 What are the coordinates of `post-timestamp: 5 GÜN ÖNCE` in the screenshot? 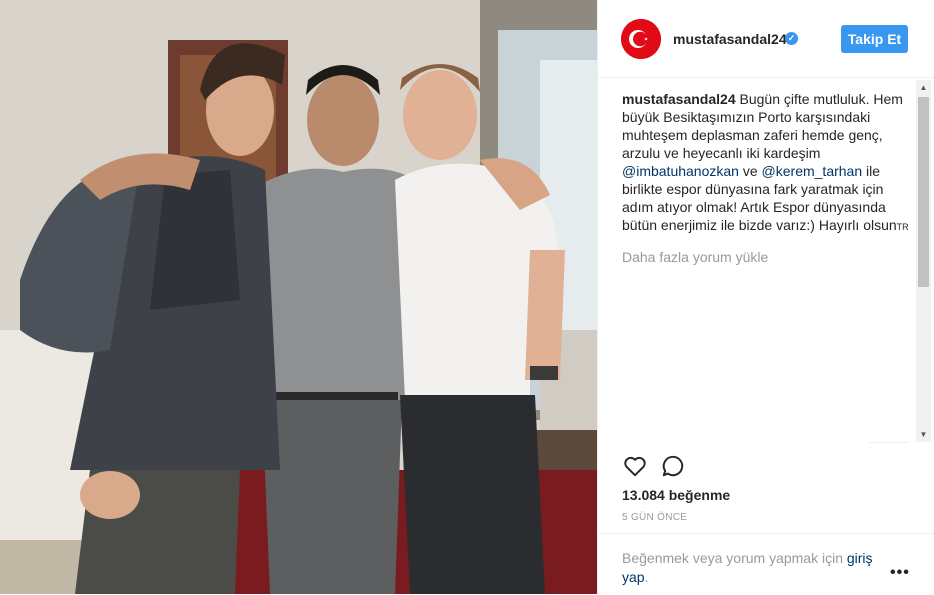 It's located at (654, 517).